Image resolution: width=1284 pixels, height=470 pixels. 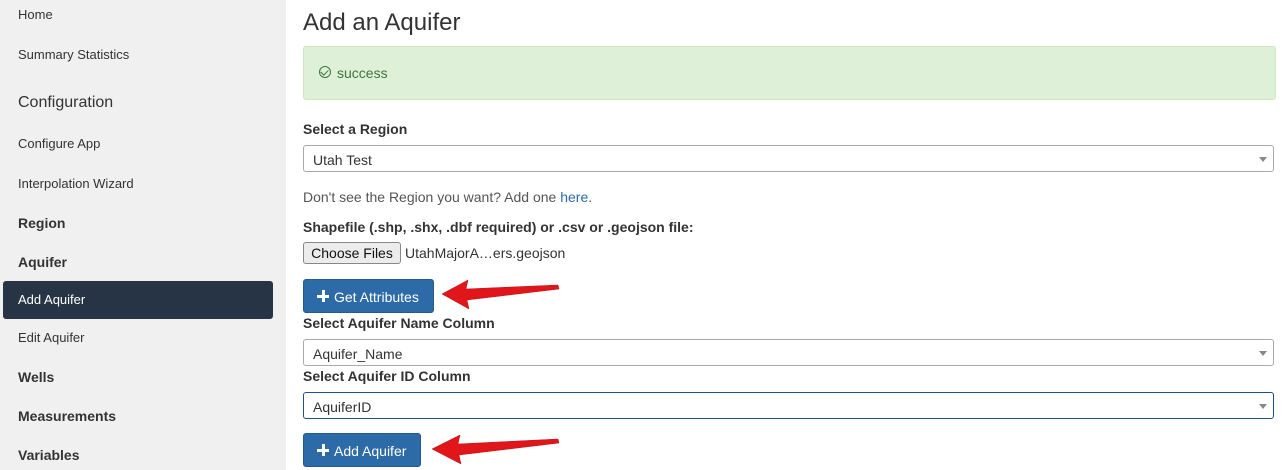 I want to click on sidebar-item-home: Home, so click(x=35, y=14).